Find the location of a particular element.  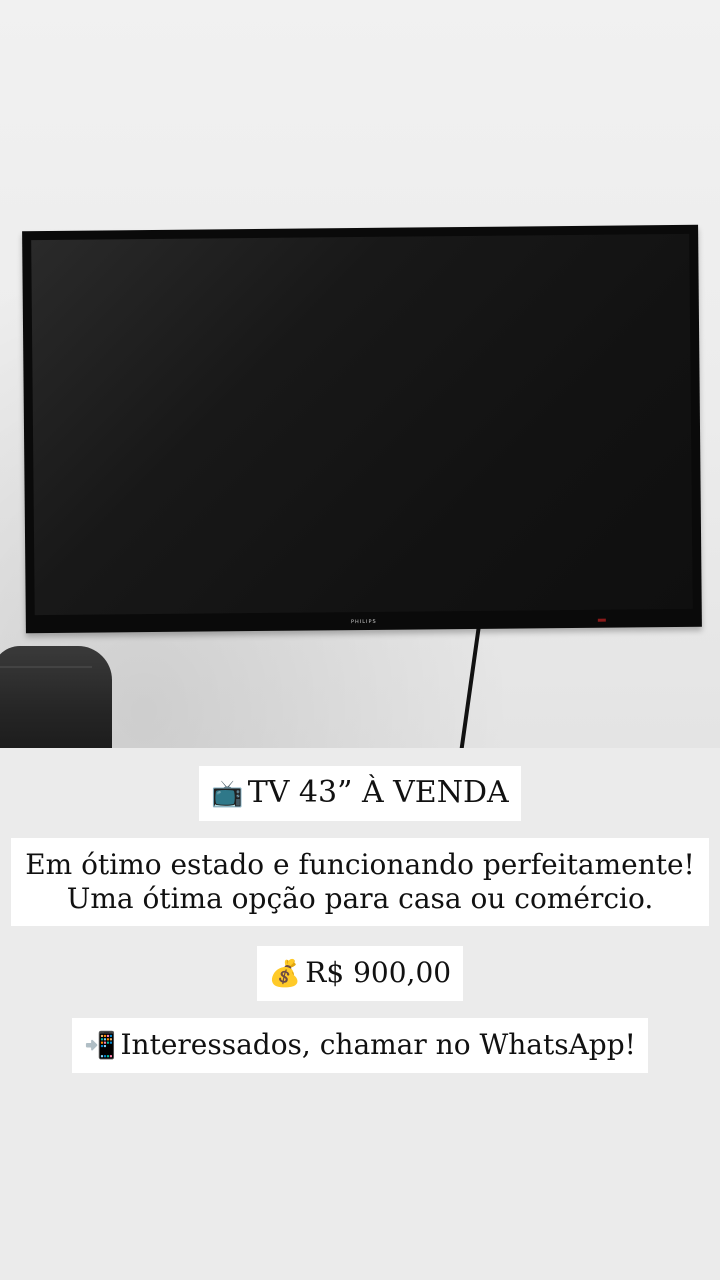

price-caption: 💰 R$ 900,00 is located at coordinates (360, 973).